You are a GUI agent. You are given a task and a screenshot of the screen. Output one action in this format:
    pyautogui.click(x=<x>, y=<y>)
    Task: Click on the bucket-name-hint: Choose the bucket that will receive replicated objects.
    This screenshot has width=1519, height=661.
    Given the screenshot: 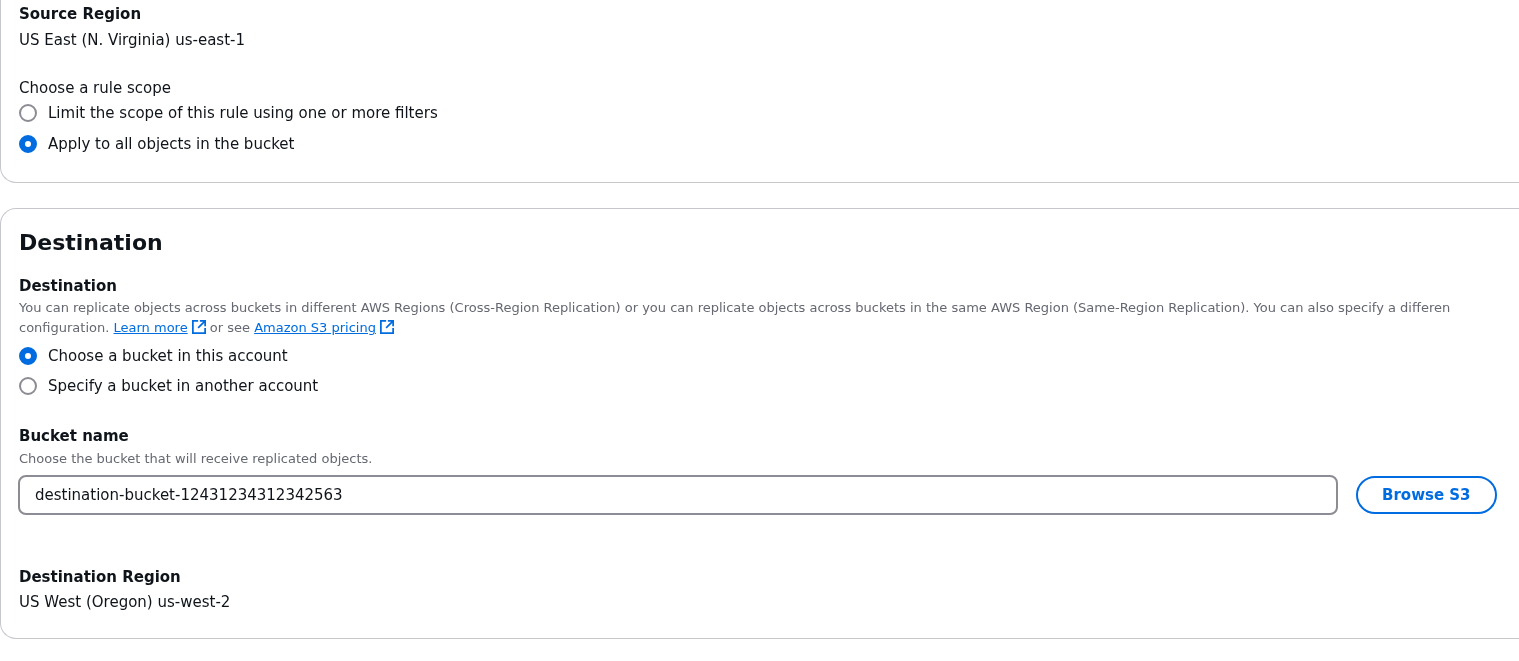 What is the action you would take?
    pyautogui.click(x=196, y=459)
    